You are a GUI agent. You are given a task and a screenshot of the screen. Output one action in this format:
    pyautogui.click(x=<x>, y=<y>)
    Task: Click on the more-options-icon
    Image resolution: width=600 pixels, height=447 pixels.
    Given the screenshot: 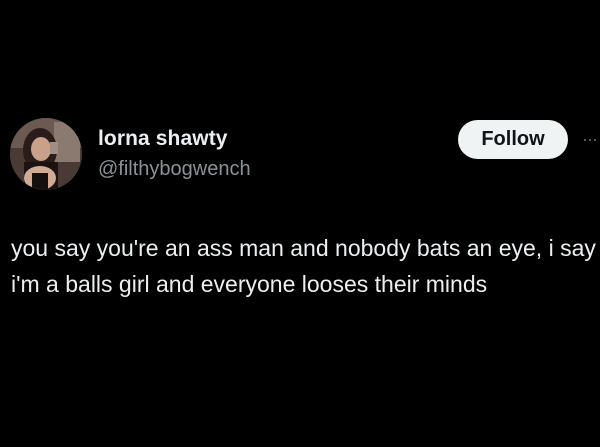 What is the action you would take?
    pyautogui.click(x=591, y=141)
    